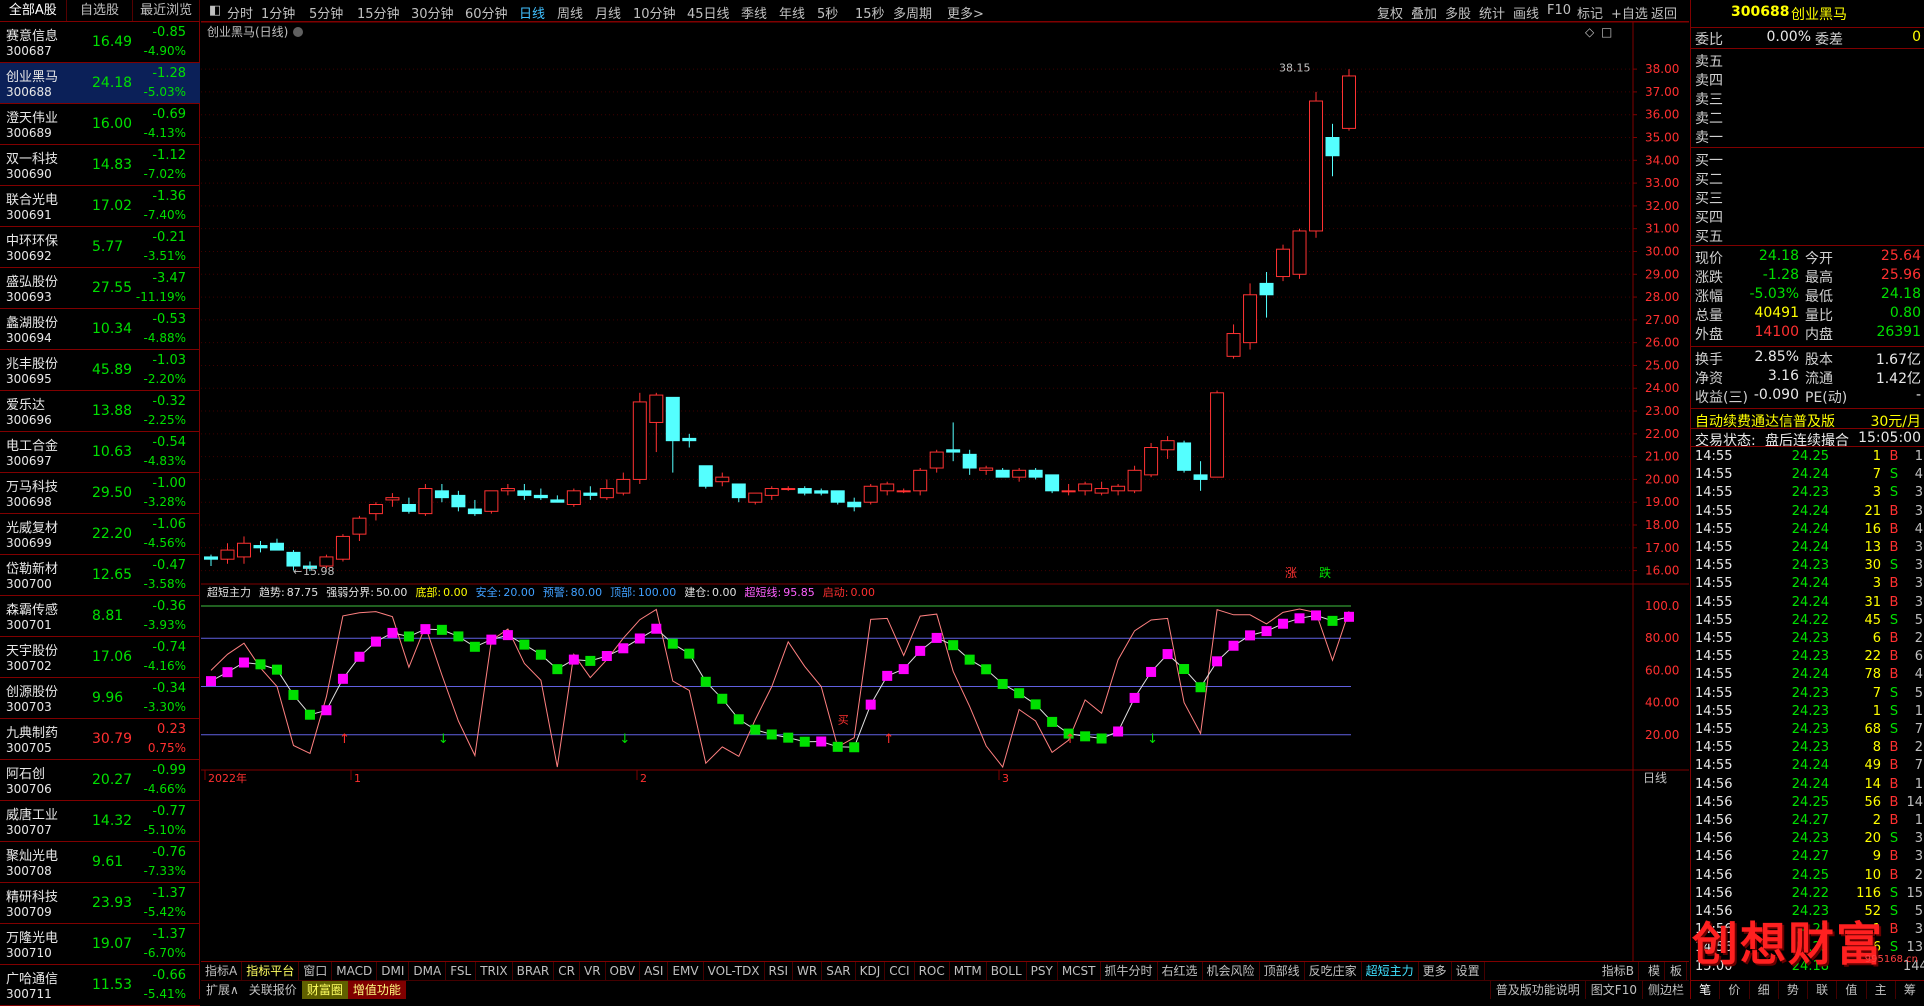 The image size is (1924, 1006). What do you see at coordinates (1823, 990) in the screenshot?
I see `quote-tab: 联` at bounding box center [1823, 990].